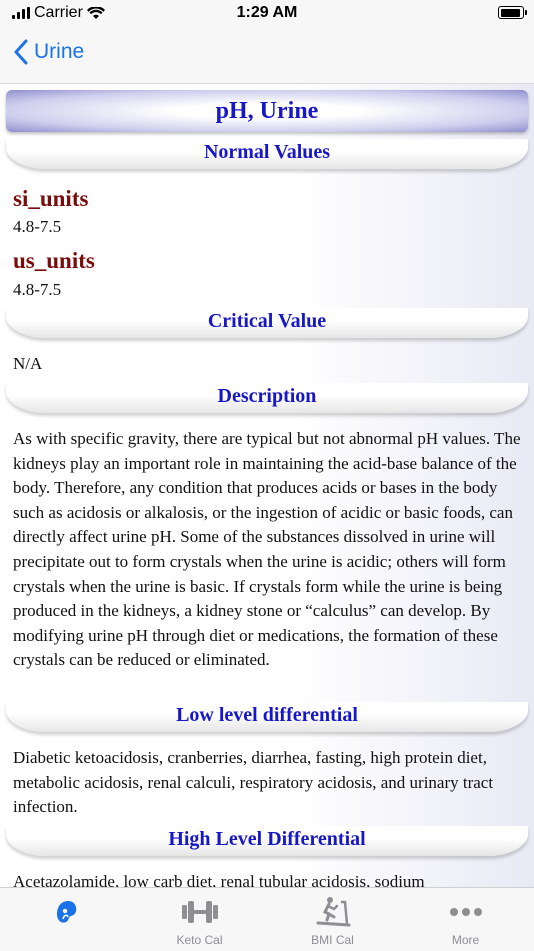  What do you see at coordinates (54, 260) in the screenshot?
I see `us-units-label: us_units` at bounding box center [54, 260].